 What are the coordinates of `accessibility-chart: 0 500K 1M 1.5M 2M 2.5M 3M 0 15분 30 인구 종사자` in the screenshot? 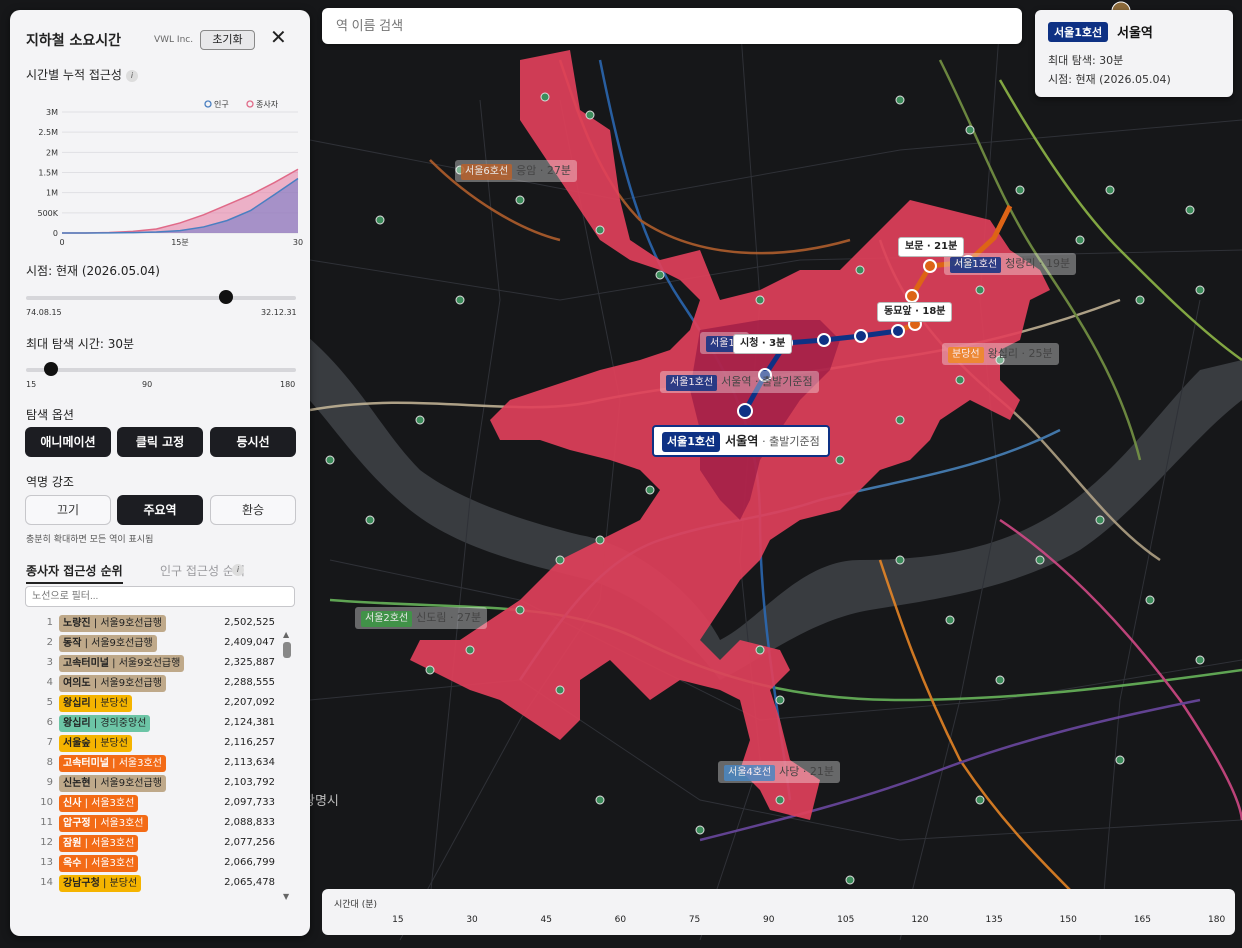 It's located at (170, 173).